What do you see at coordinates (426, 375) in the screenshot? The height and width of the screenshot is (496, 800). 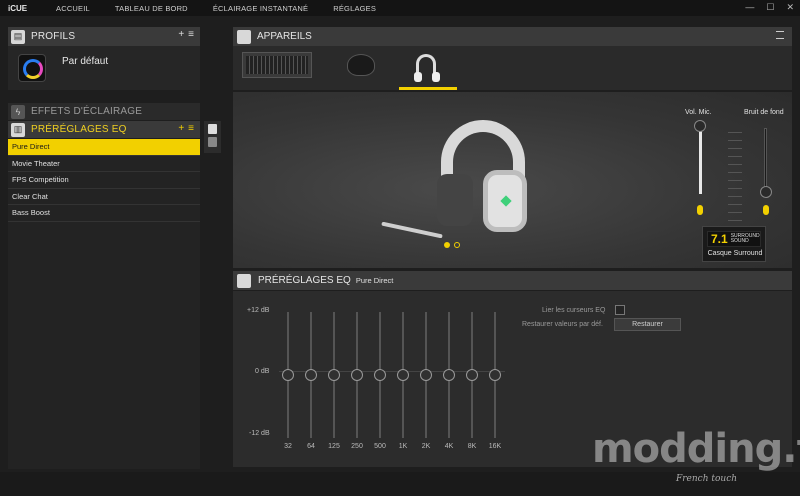 I see `eq-slider-2K` at bounding box center [426, 375].